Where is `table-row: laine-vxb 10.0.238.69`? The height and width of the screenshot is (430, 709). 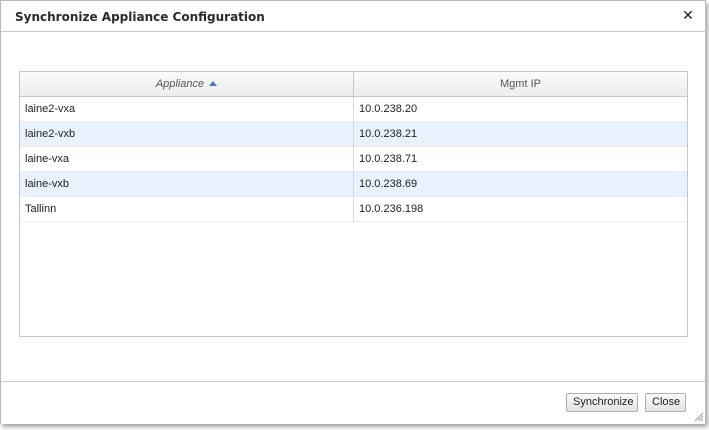 table-row: laine-vxb 10.0.238.69 is located at coordinates (353, 184).